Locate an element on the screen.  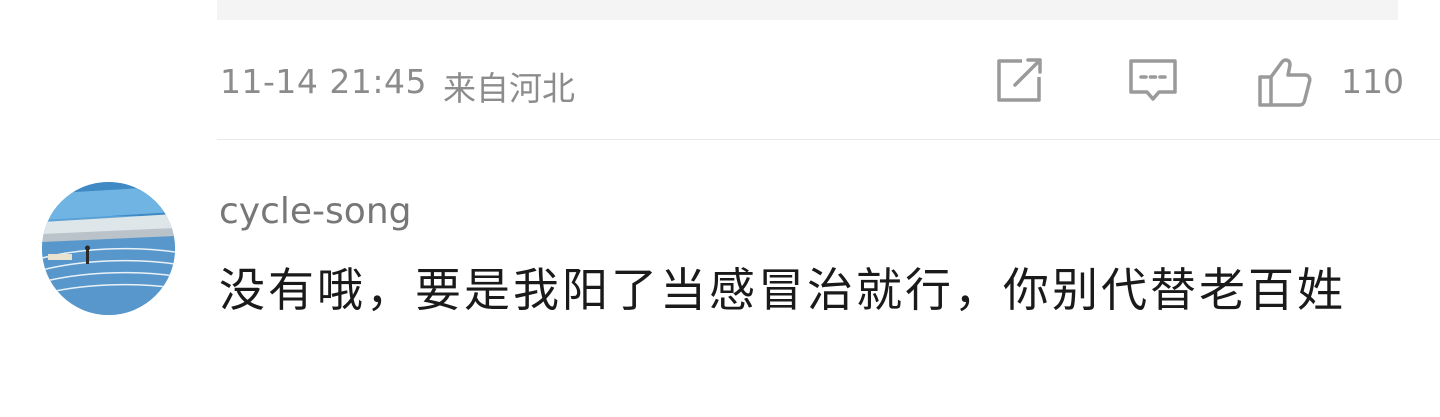
share-icon is located at coordinates (1019, 80).